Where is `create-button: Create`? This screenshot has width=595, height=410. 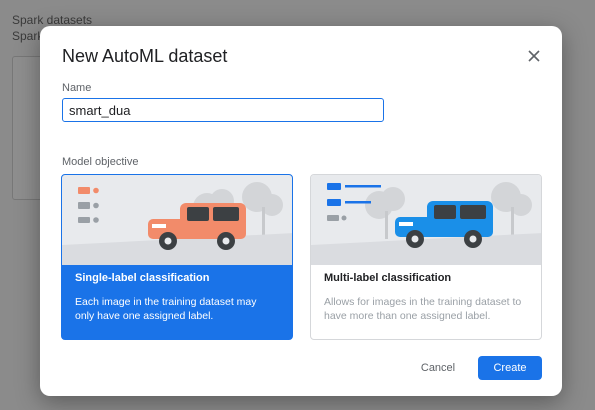 create-button: Create is located at coordinates (510, 368).